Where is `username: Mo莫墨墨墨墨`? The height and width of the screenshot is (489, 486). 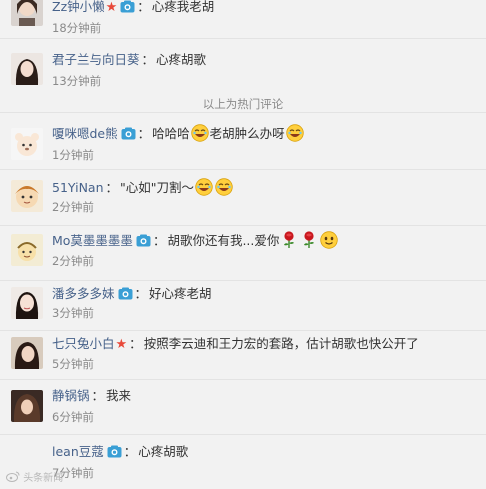 username: Mo莫墨墨墨墨 is located at coordinates (92, 240).